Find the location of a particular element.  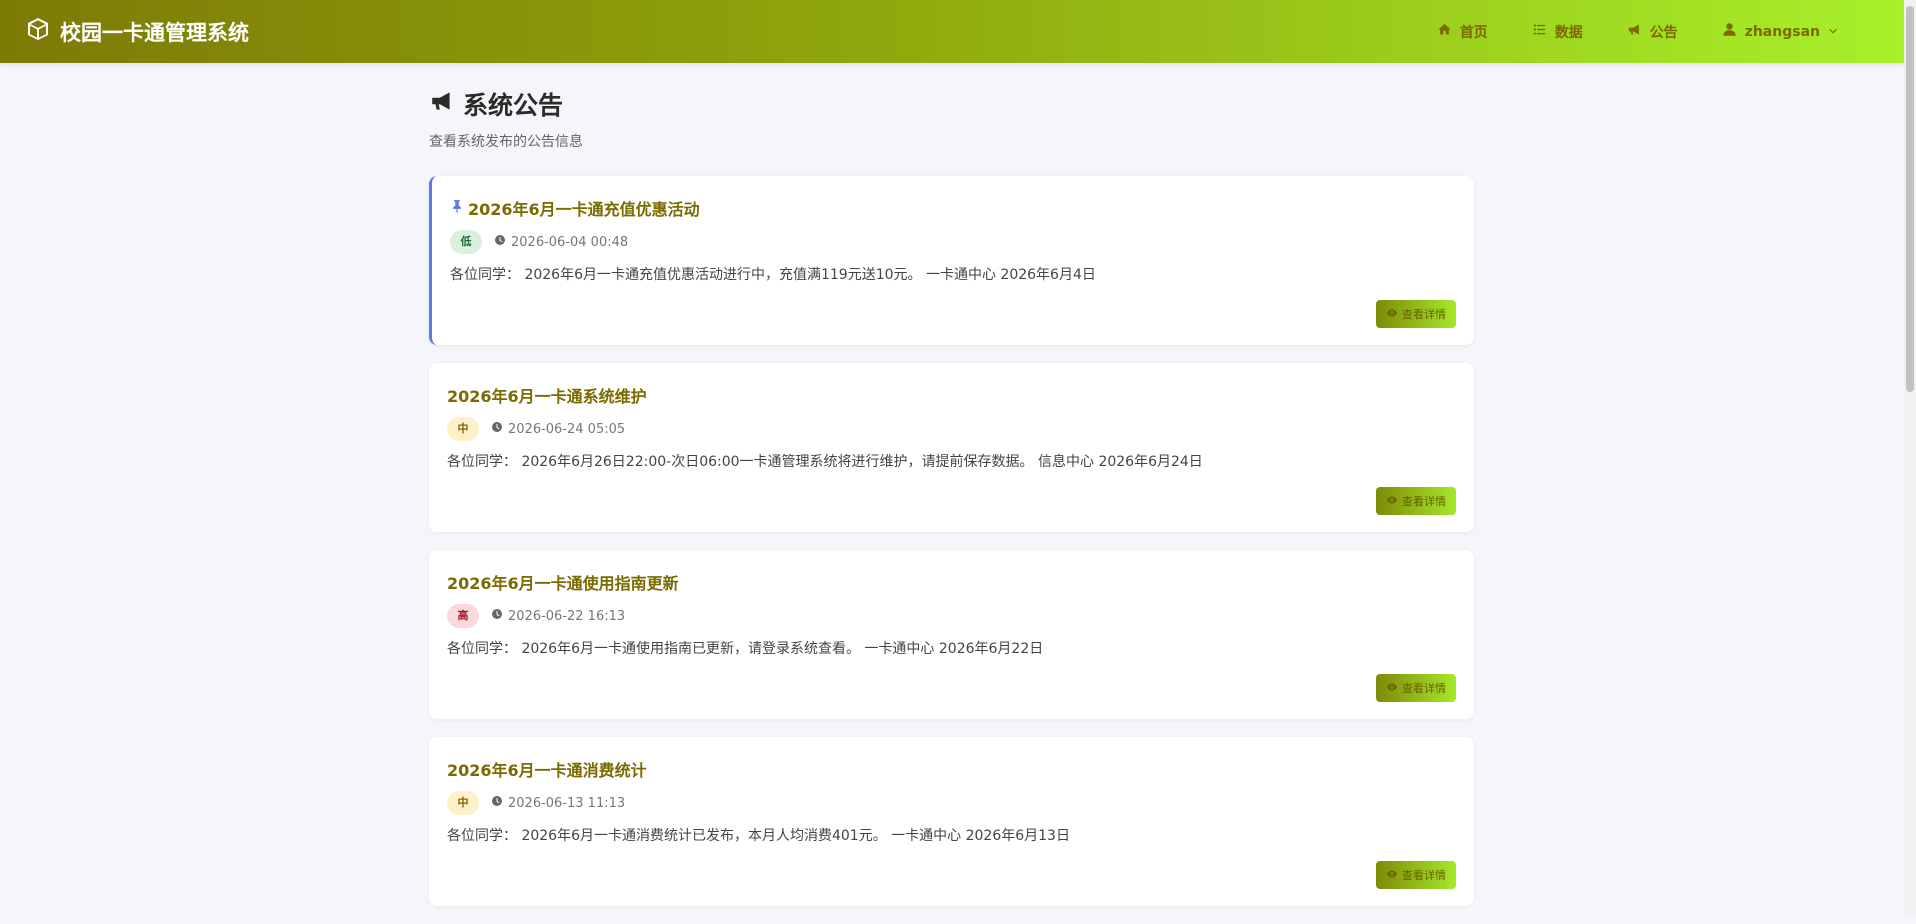

page-scrollbar is located at coordinates (1910, 457).